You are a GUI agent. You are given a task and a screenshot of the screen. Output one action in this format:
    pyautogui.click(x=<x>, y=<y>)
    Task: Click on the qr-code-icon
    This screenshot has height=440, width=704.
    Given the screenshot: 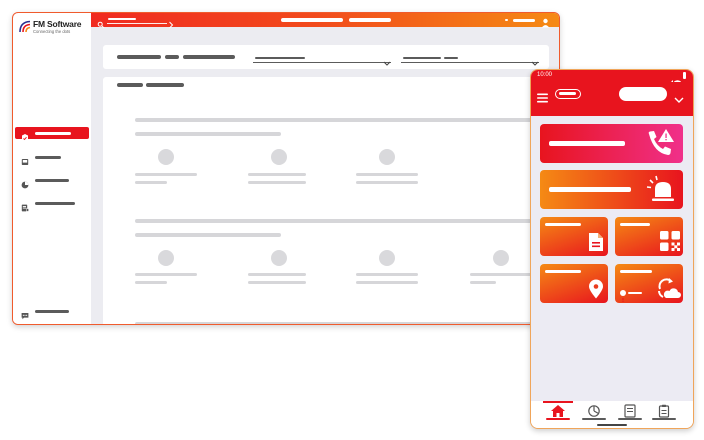 What is the action you would take?
    pyautogui.click(x=670, y=241)
    